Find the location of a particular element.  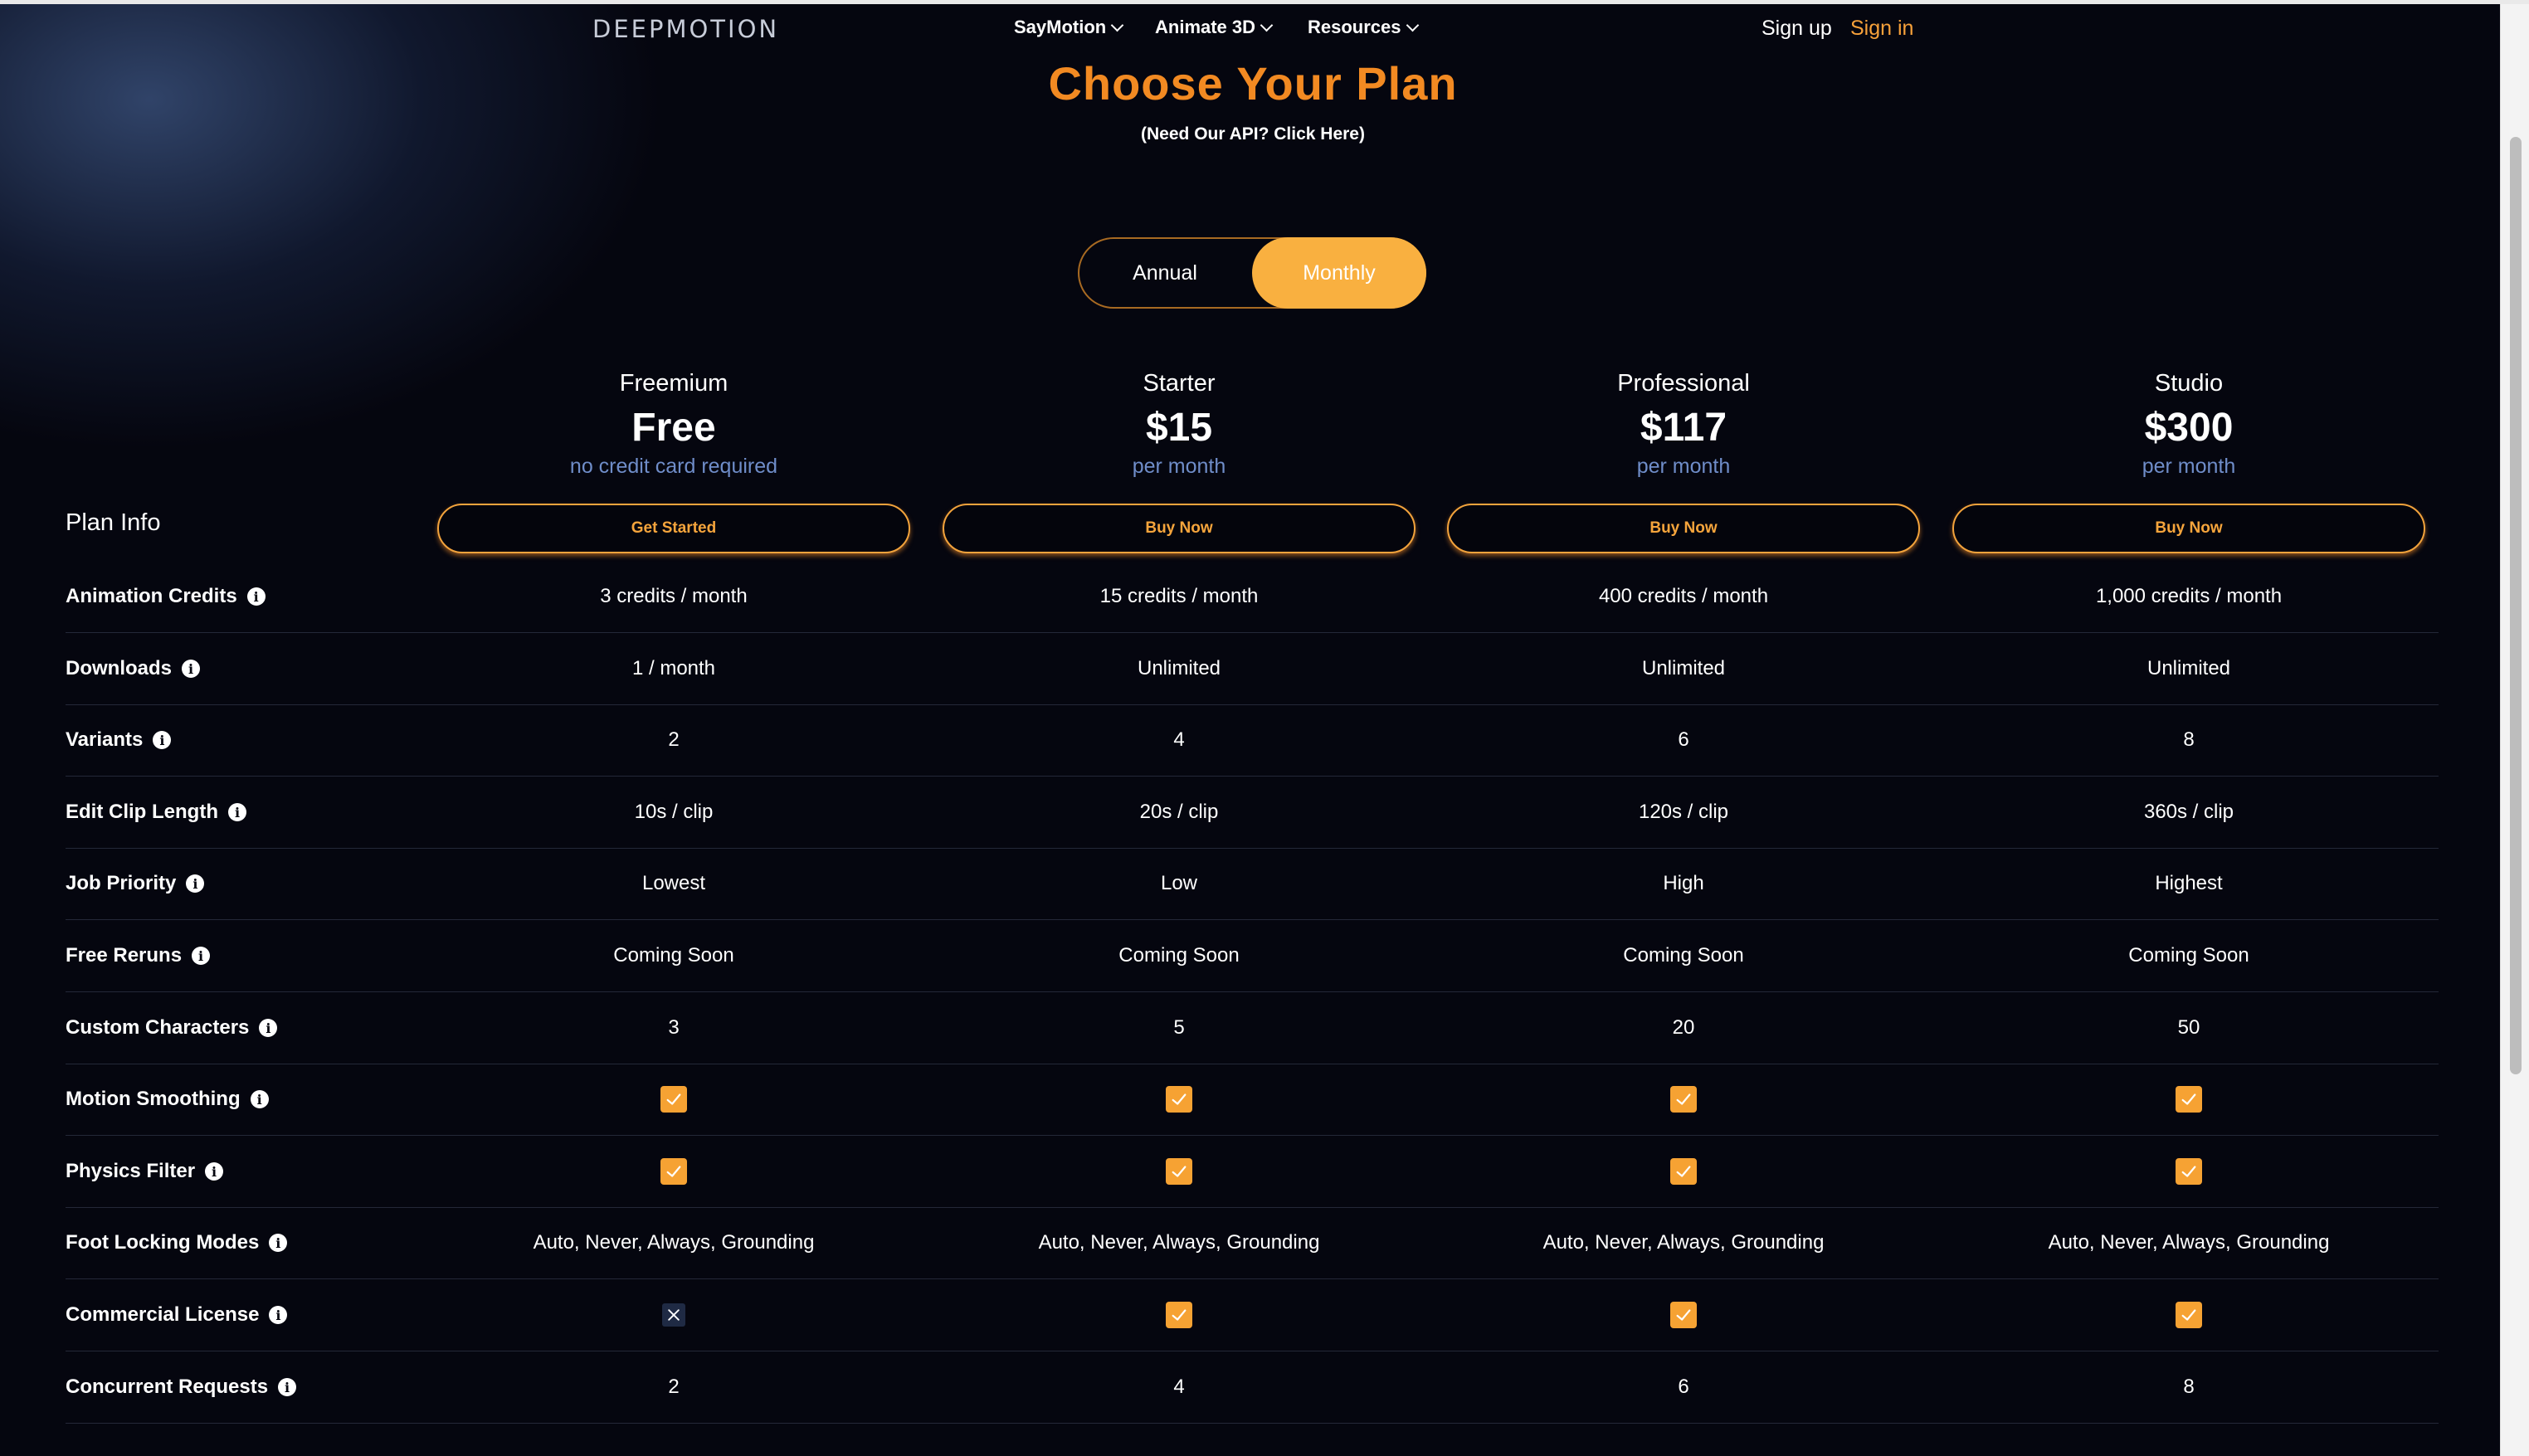

feature-label: Edit Clip Length i is located at coordinates (156, 812).